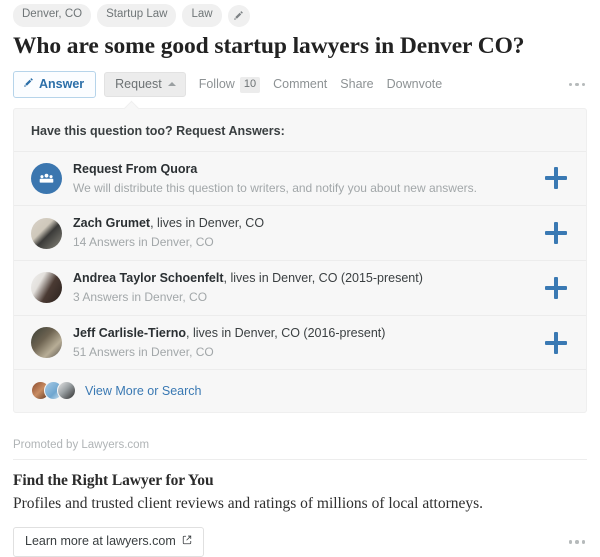 This screenshot has width=600, height=557. I want to click on promoted-label: Promoted by Lawyers.com, so click(300, 450).